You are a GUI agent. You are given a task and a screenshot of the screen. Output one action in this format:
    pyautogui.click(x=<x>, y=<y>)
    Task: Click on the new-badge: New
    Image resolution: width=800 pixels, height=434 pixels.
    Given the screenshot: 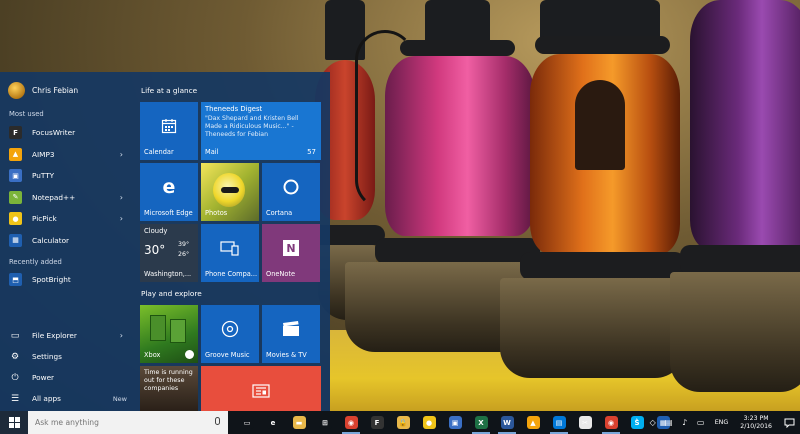 What is the action you would take?
    pyautogui.click(x=119, y=398)
    